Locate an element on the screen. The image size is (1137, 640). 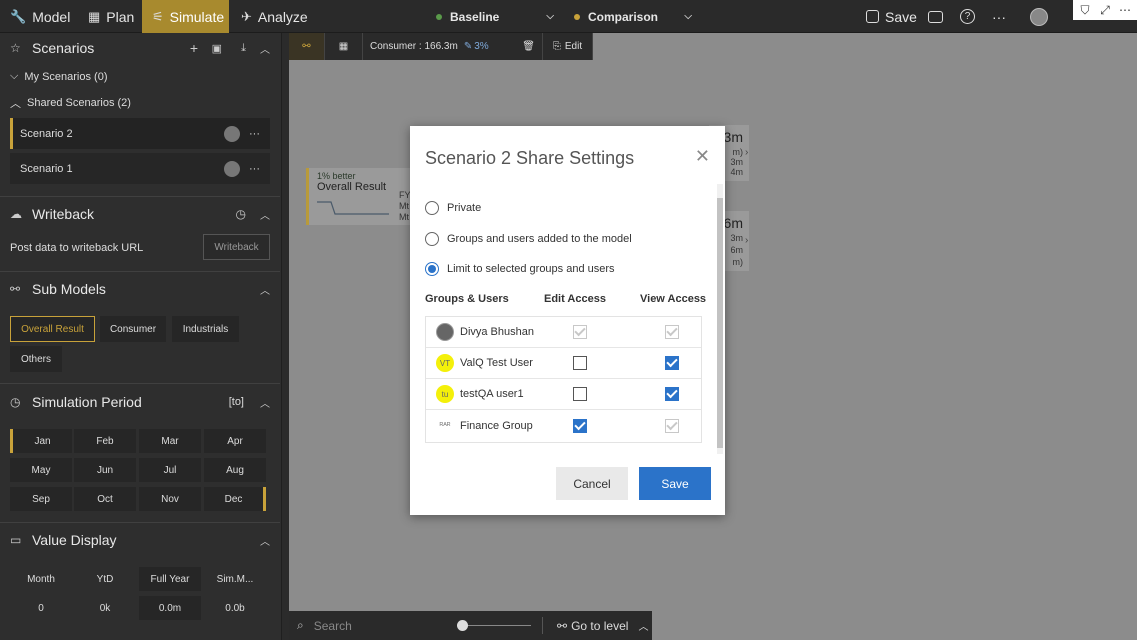
trash-icon: 🗑 is located at coordinates (528, 46).